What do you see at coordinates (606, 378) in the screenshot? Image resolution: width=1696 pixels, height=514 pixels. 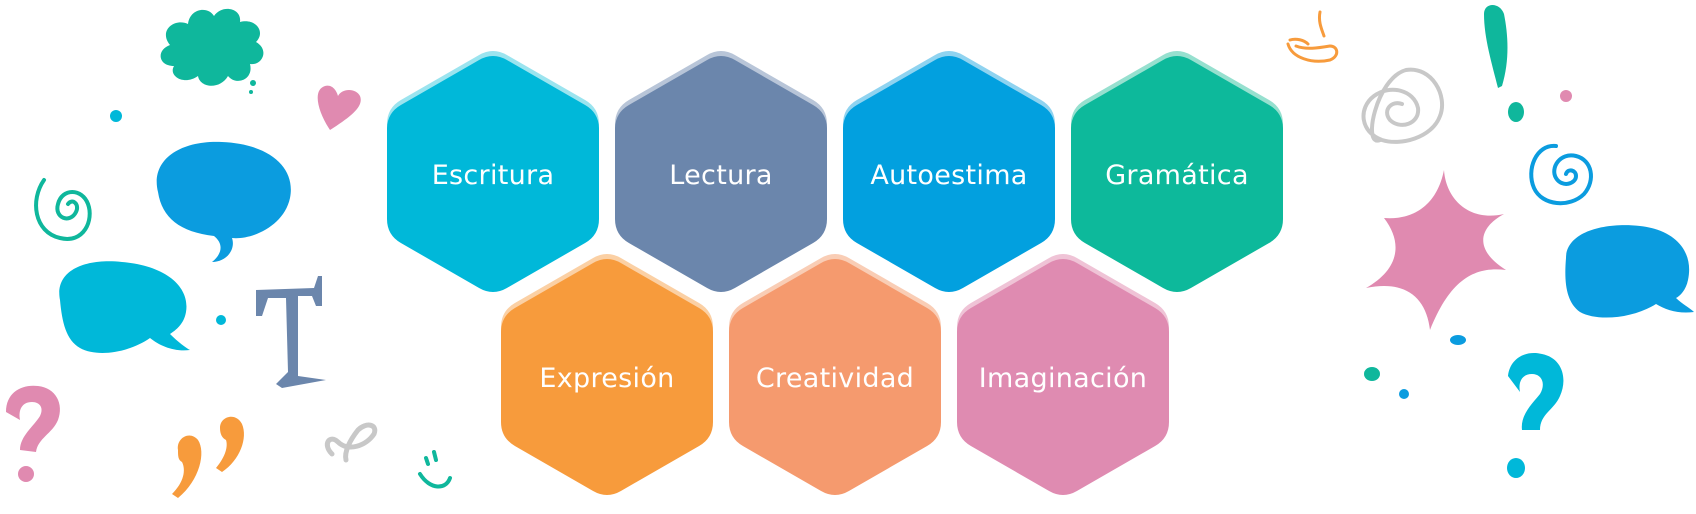 I see `hexagon-label: Expresión` at bounding box center [606, 378].